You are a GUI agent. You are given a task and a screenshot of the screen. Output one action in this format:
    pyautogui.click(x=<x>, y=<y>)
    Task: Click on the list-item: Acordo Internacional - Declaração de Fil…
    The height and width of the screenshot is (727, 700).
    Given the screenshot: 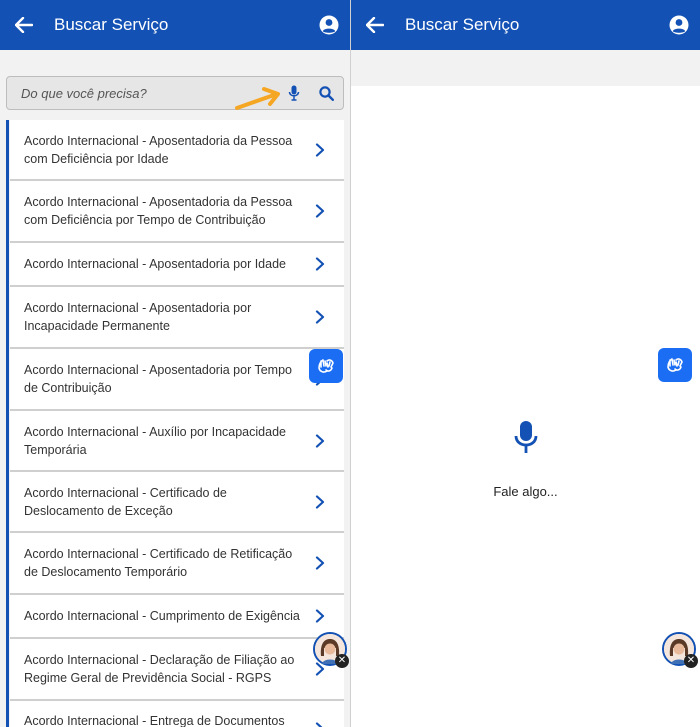 What is the action you would take?
    pyautogui.click(x=177, y=670)
    